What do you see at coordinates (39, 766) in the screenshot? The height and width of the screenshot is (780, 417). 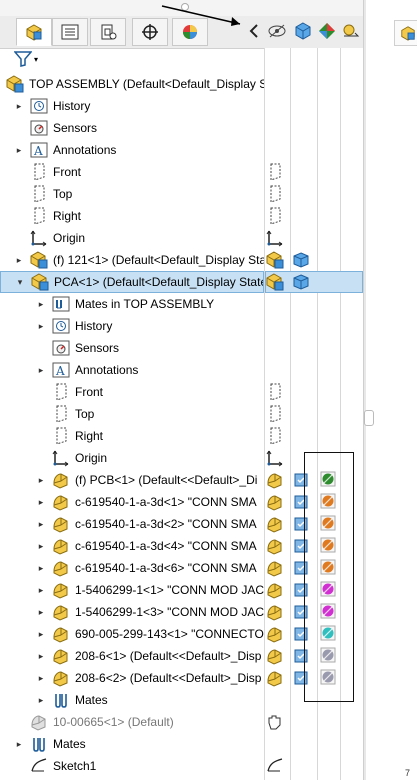 I see `sketch-icon` at bounding box center [39, 766].